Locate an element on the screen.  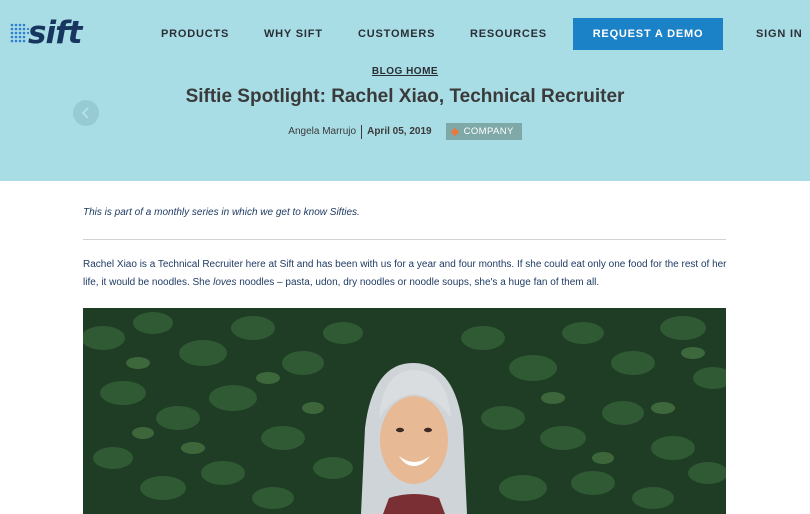
post-date: April 05, 2019 is located at coordinates (399, 131).